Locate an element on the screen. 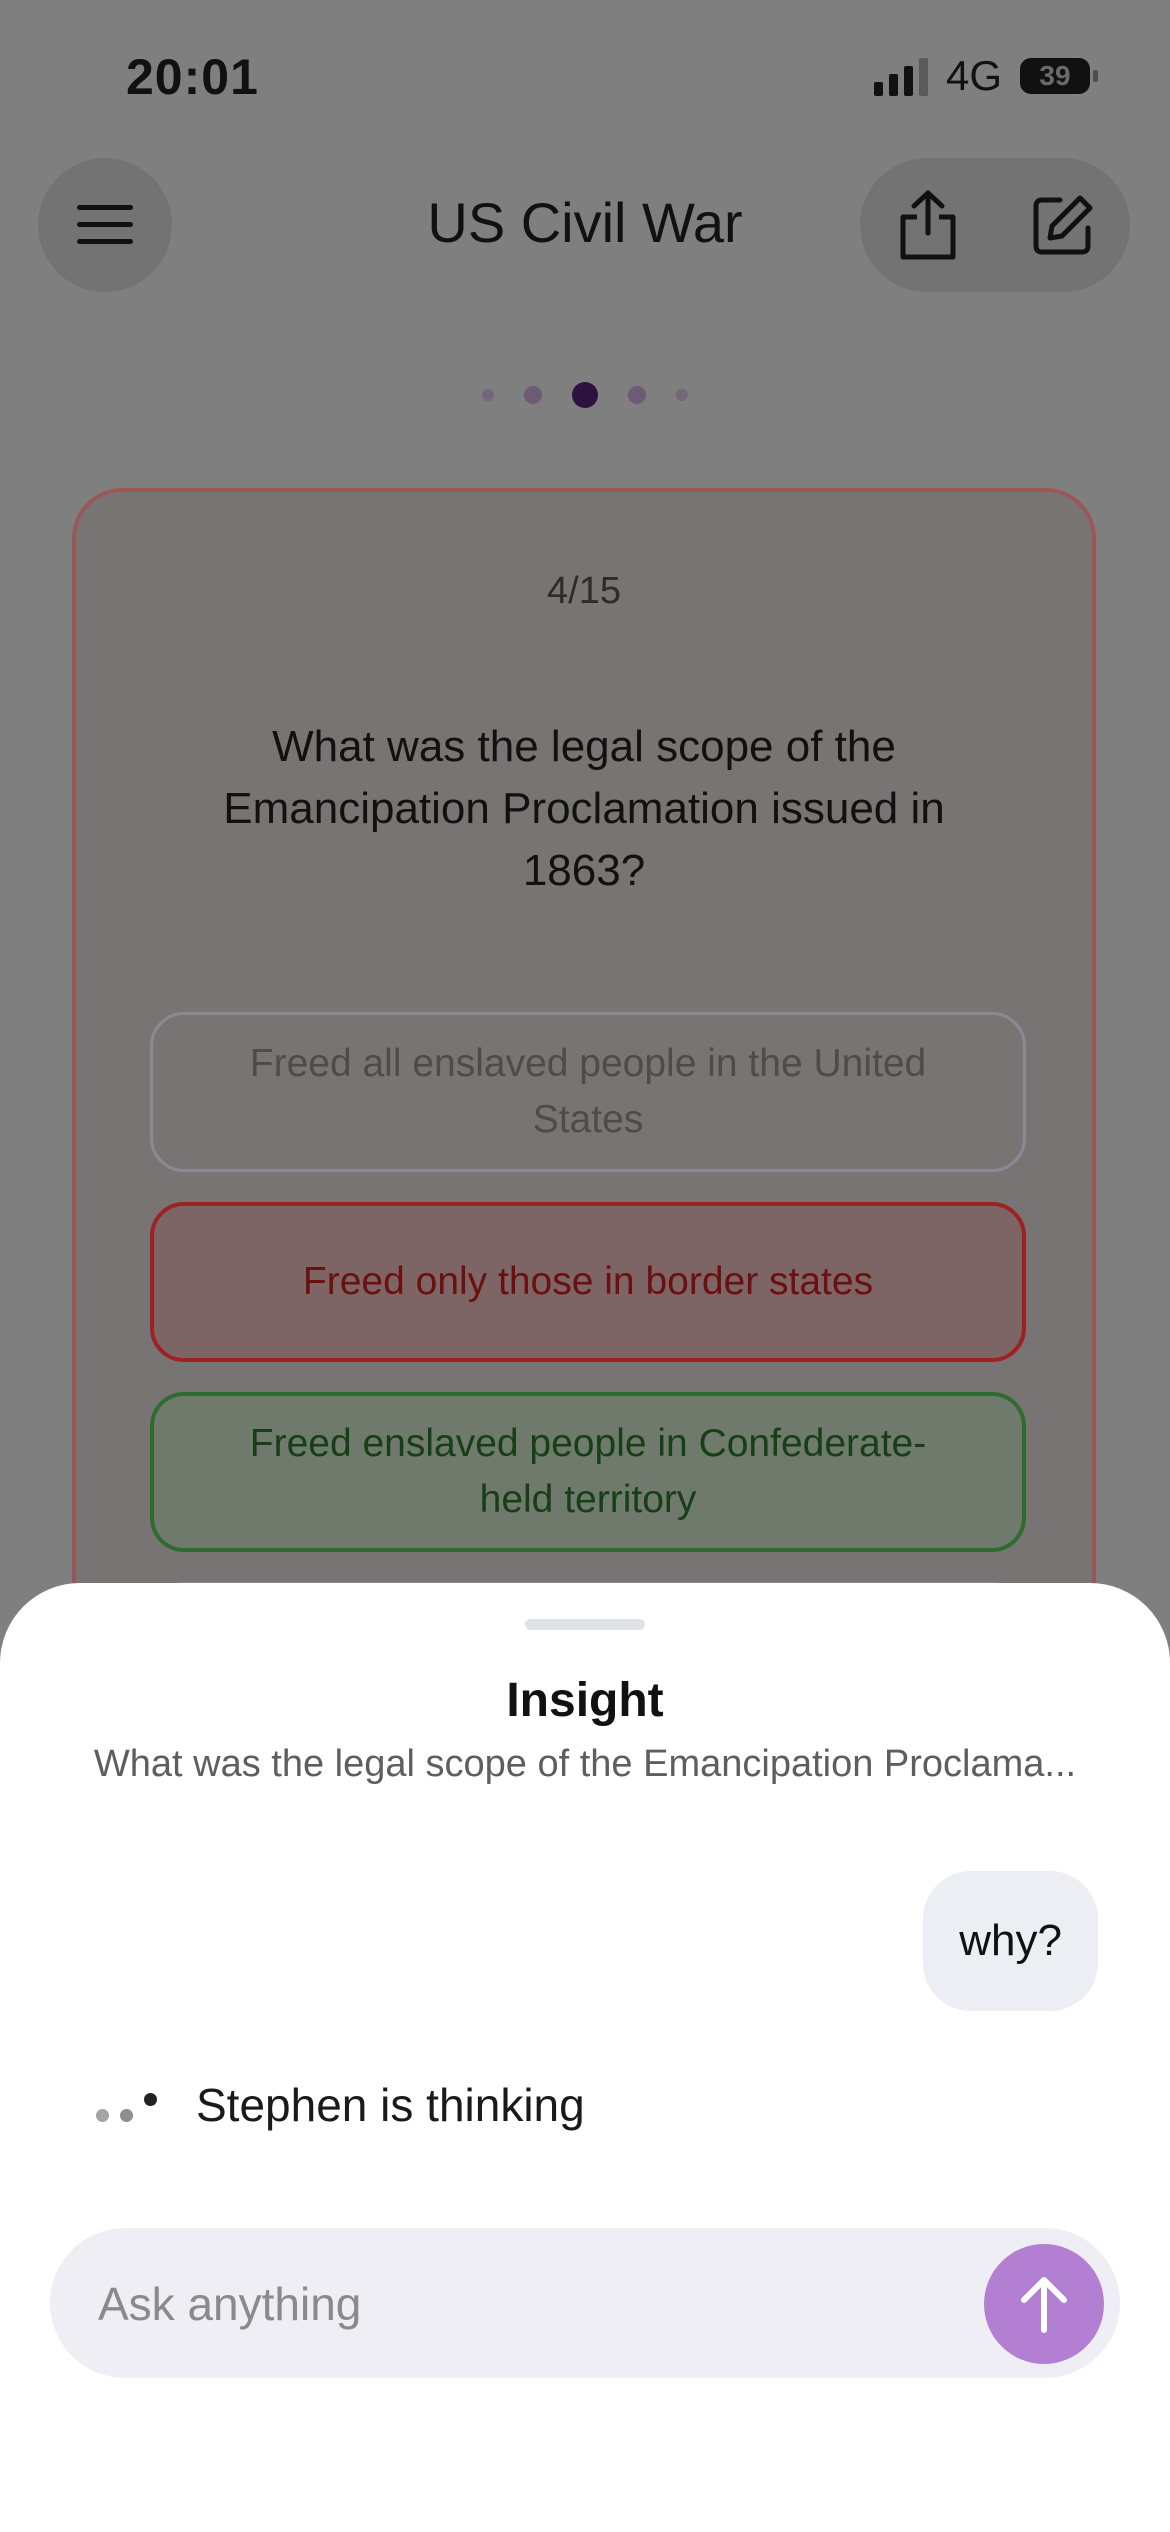 The height and width of the screenshot is (2532, 1170). user-message-text: why? is located at coordinates (1010, 1940).